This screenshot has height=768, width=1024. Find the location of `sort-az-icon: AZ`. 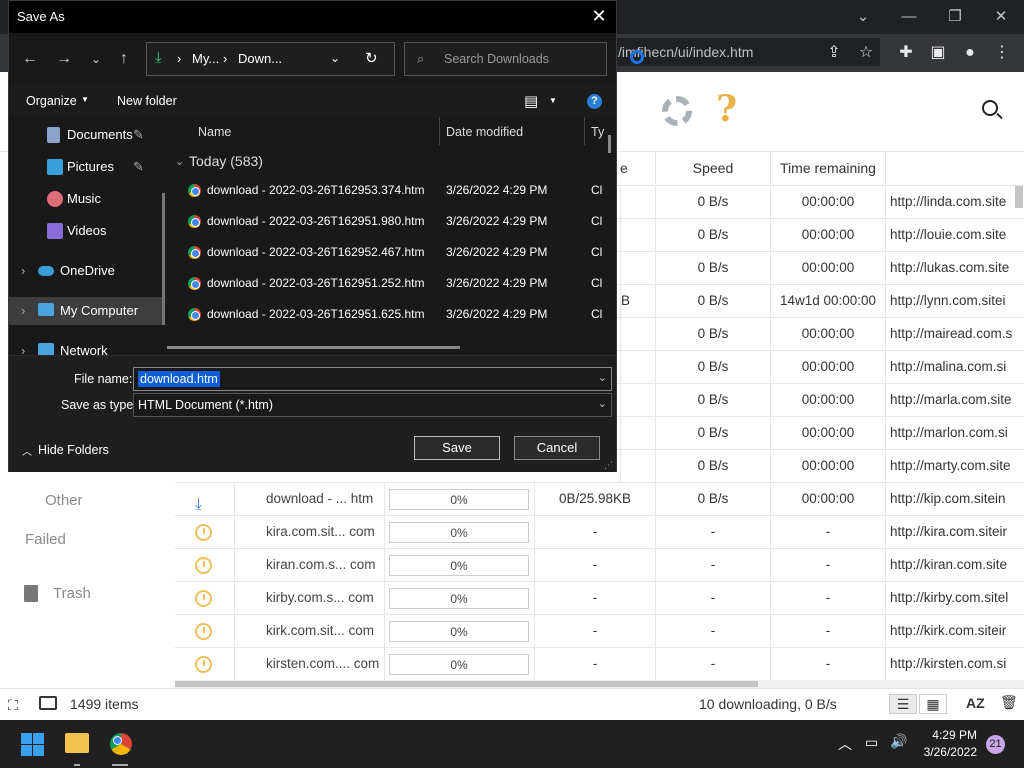

sort-az-icon: AZ is located at coordinates (975, 703).